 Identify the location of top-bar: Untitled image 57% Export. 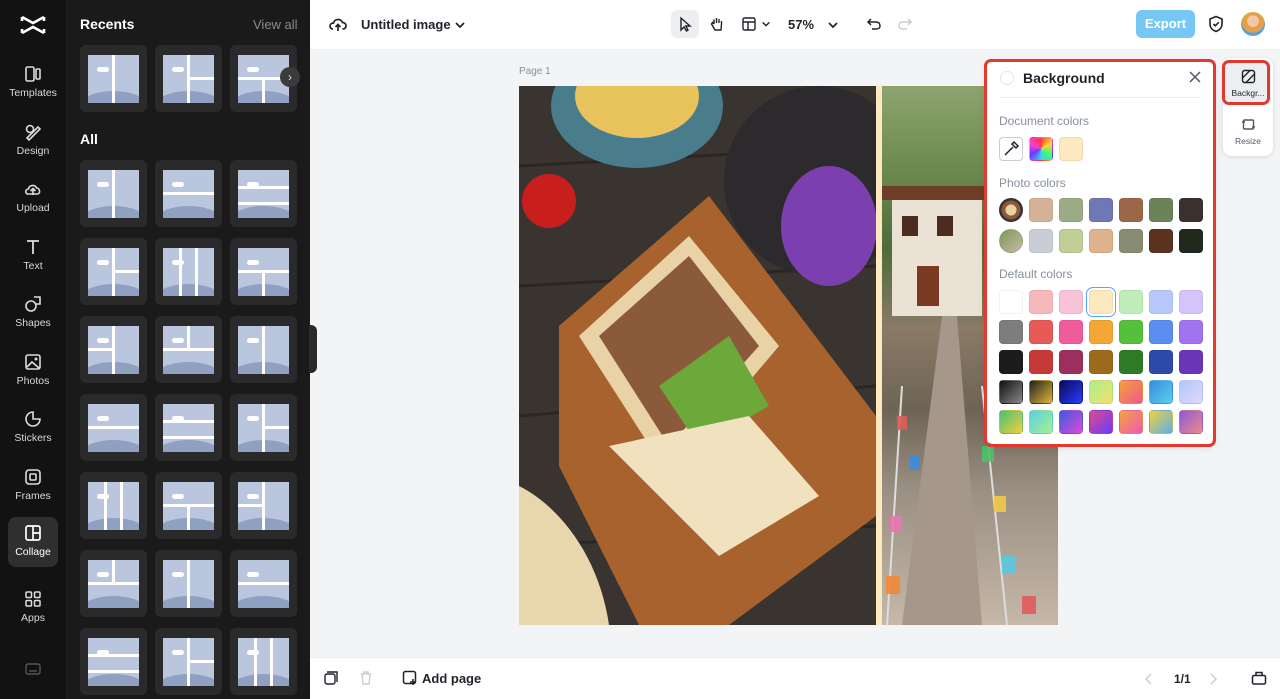
(795, 25).